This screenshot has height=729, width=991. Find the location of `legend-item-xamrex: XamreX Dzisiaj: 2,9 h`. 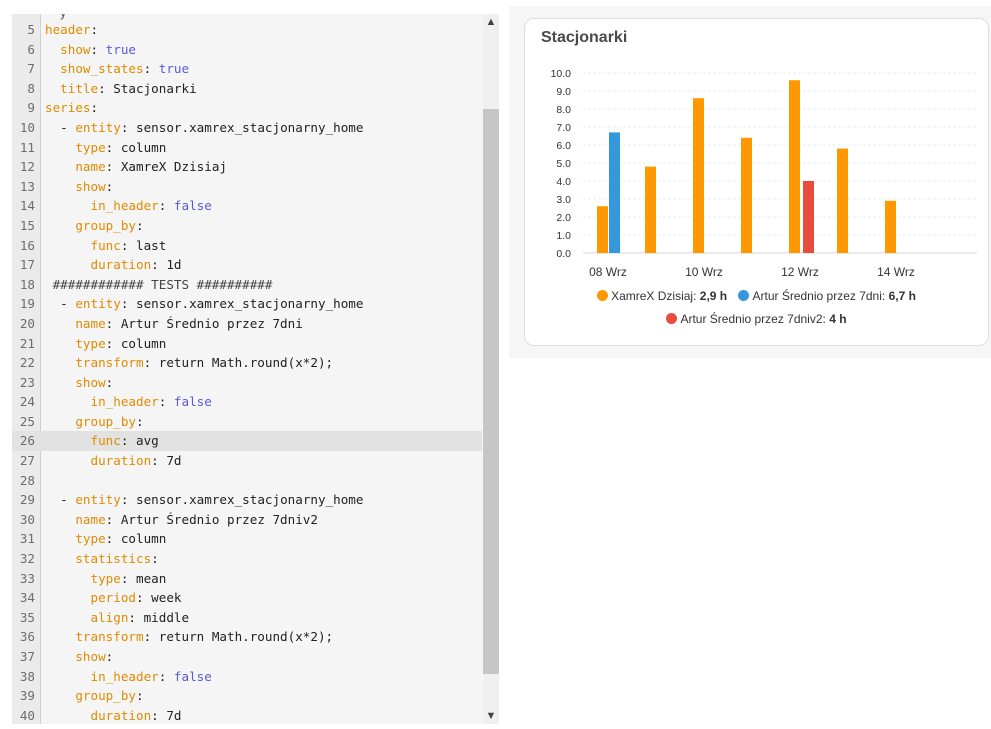

legend-item-xamrex: XamreX Dzisiaj: 2,9 h is located at coordinates (662, 296).